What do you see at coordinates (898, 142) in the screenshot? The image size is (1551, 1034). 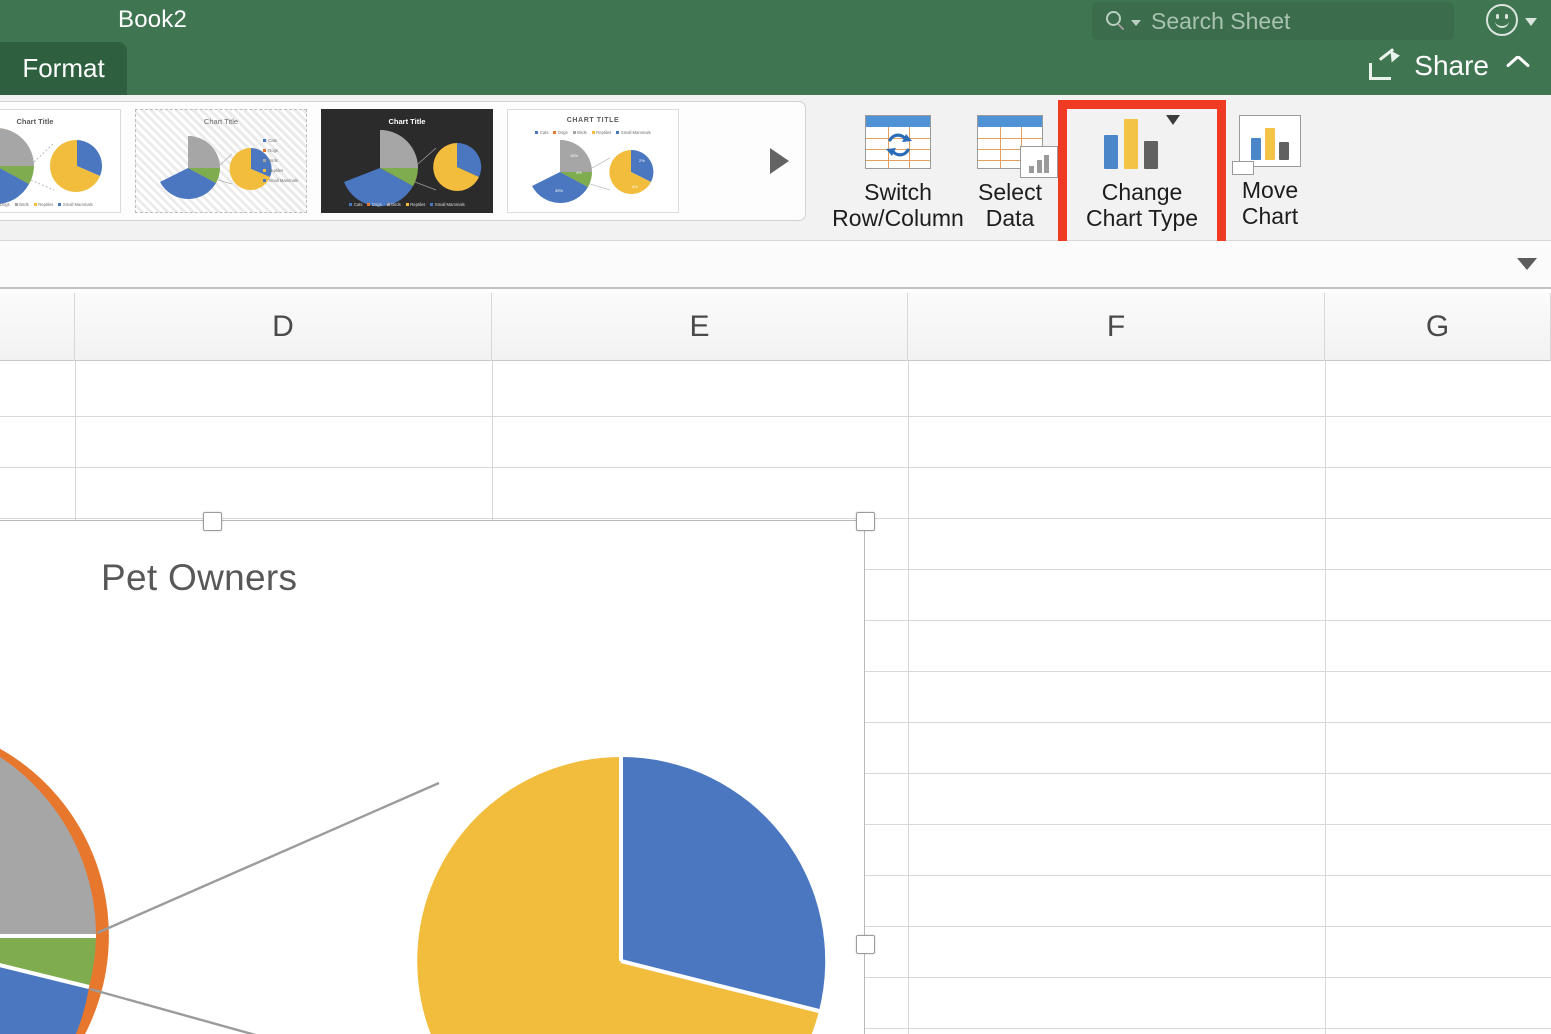 I see `switch-row-column-icon` at bounding box center [898, 142].